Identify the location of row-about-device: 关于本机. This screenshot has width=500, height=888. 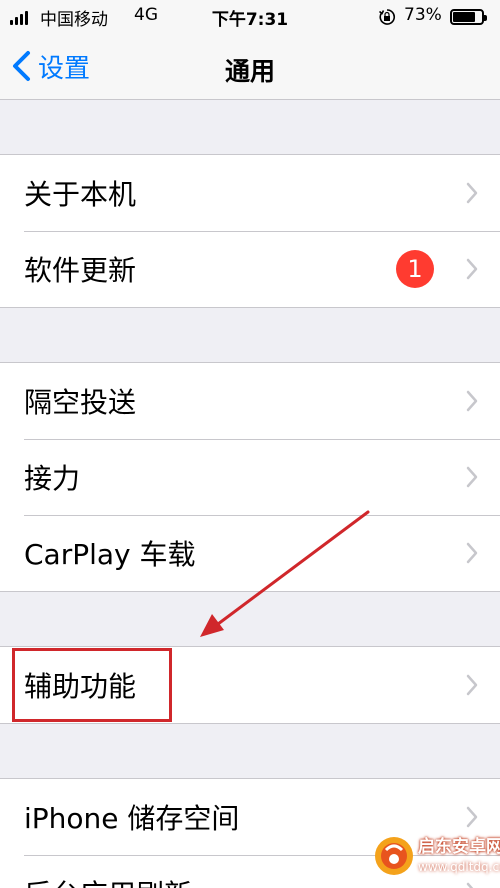
(250, 193).